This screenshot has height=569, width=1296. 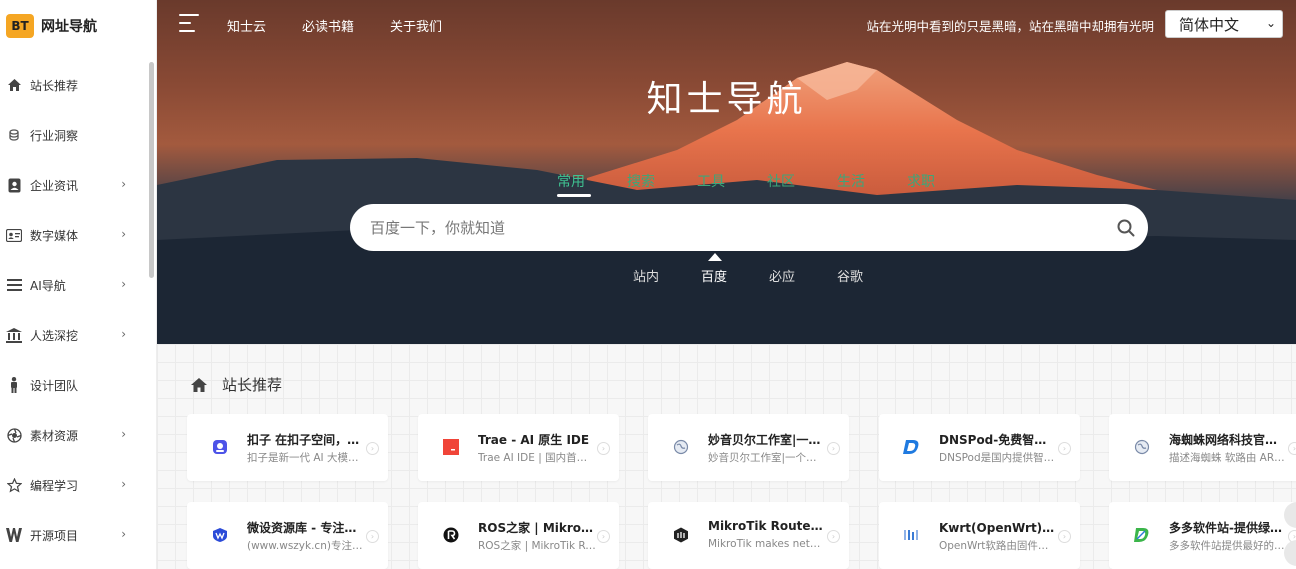 I want to click on section-header: 站长推荐, so click(x=236, y=384).